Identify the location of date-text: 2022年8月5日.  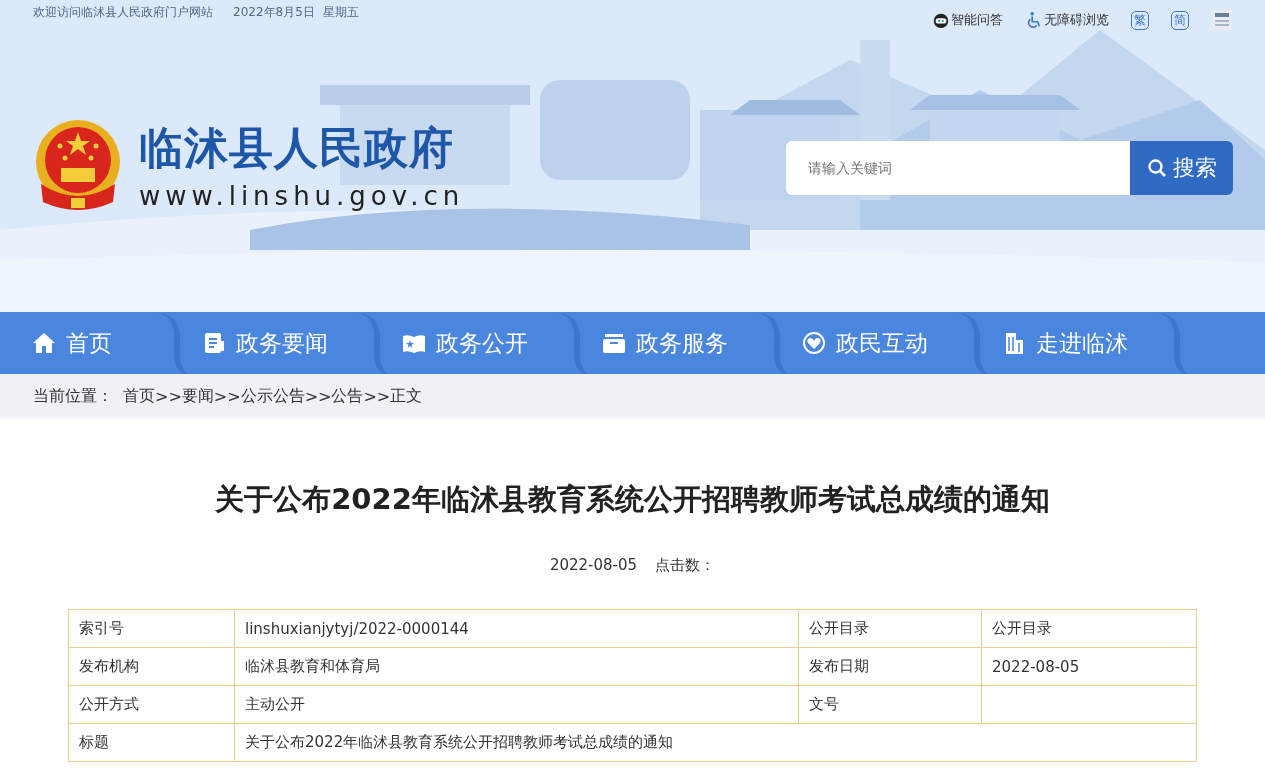
(274, 12).